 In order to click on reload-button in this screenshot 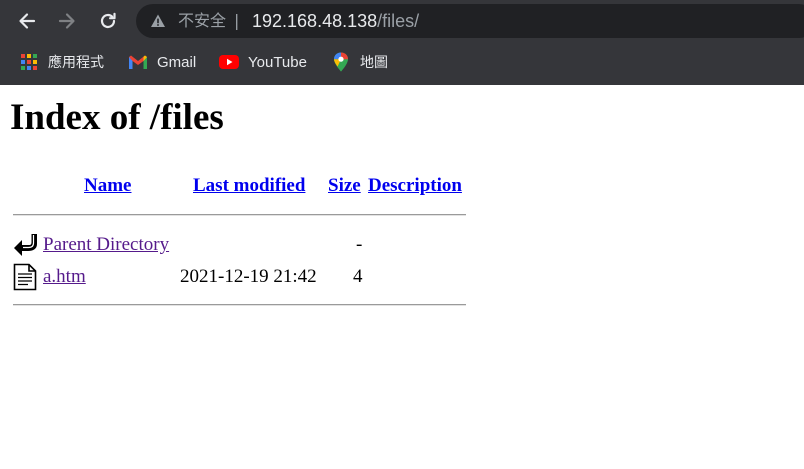, I will do `click(108, 21)`.